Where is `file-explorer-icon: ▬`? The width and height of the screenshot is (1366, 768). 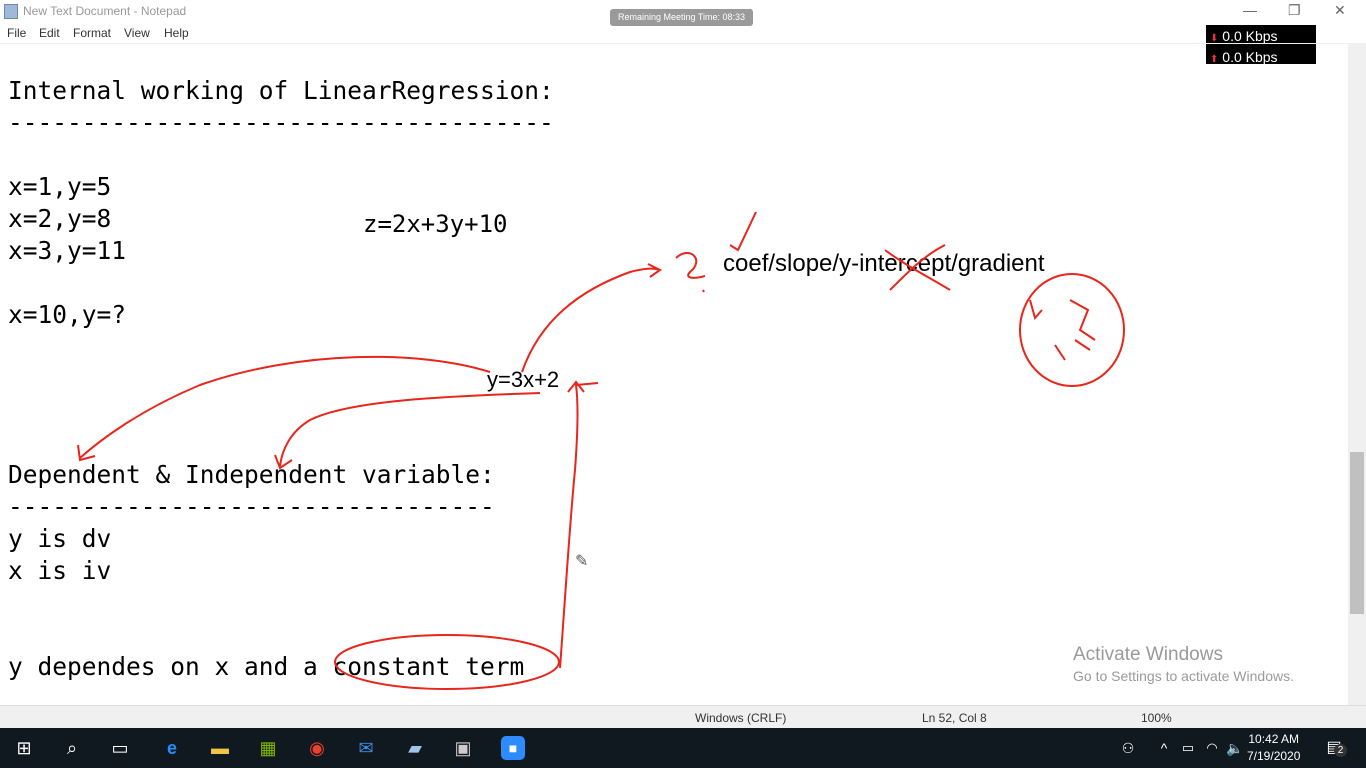
file-explorer-icon: ▬ is located at coordinates (220, 748).